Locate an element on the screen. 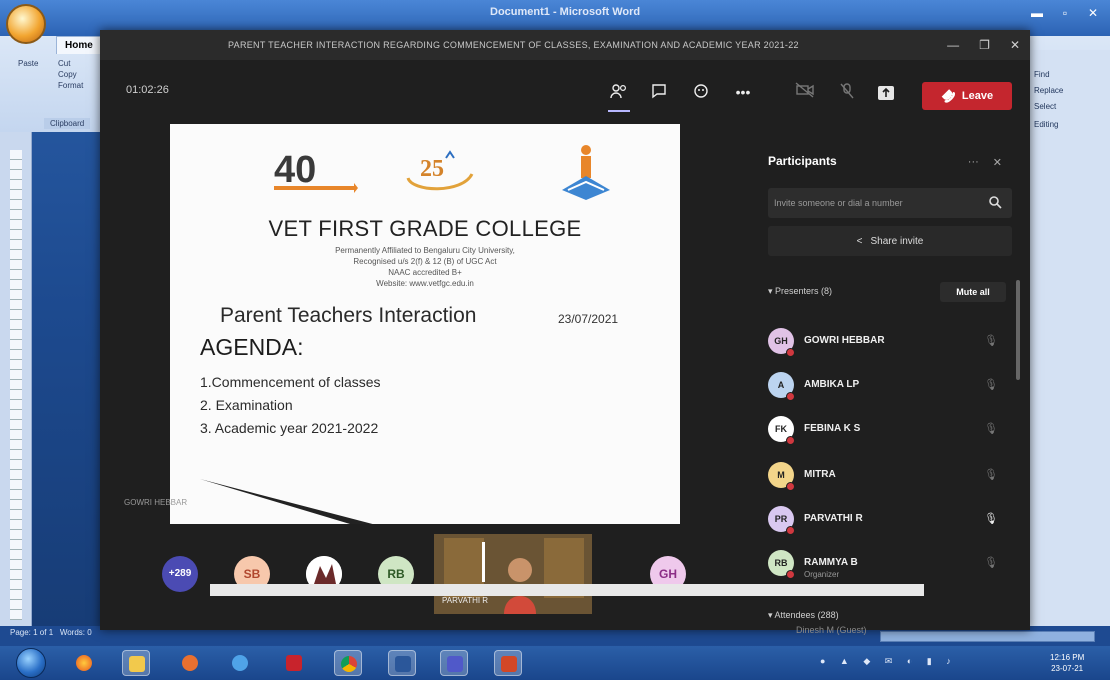 Image resolution: width=1110 pixels, height=680 pixels. paste-group: Paste is located at coordinates (28, 63).